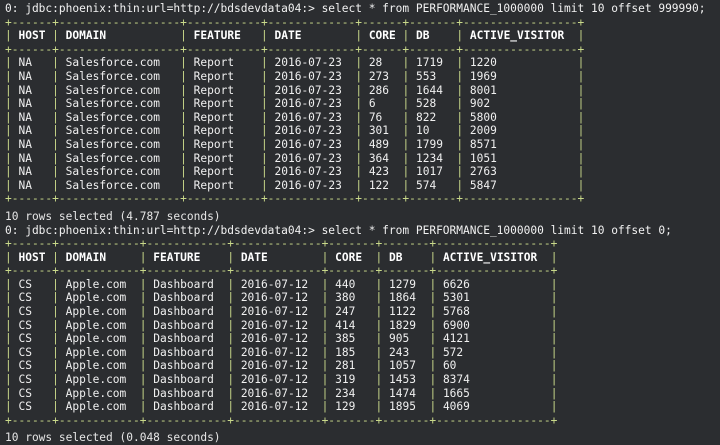 The image size is (720, 445). I want to click on column-header: CORE, so click(382, 36).